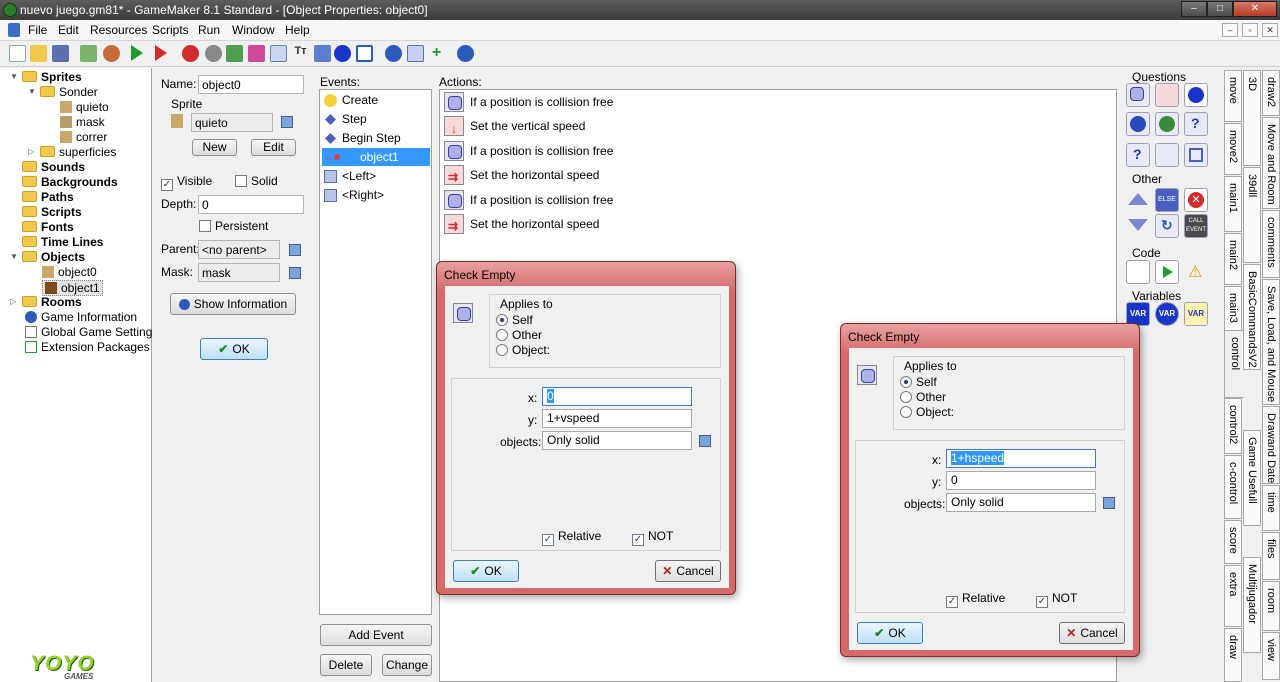 The height and width of the screenshot is (682, 1280). I want to click on draw-variable-icon: VAR, so click(1196, 314).